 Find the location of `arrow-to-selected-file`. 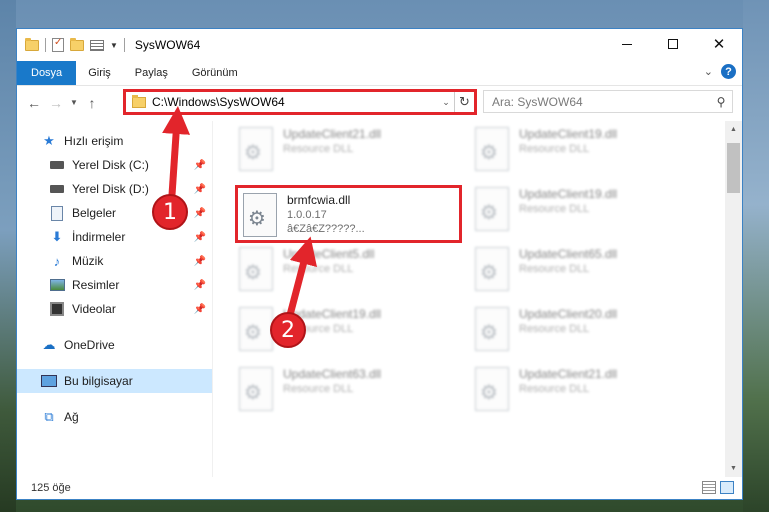

arrow-to-selected-file is located at coordinates (302, 276).